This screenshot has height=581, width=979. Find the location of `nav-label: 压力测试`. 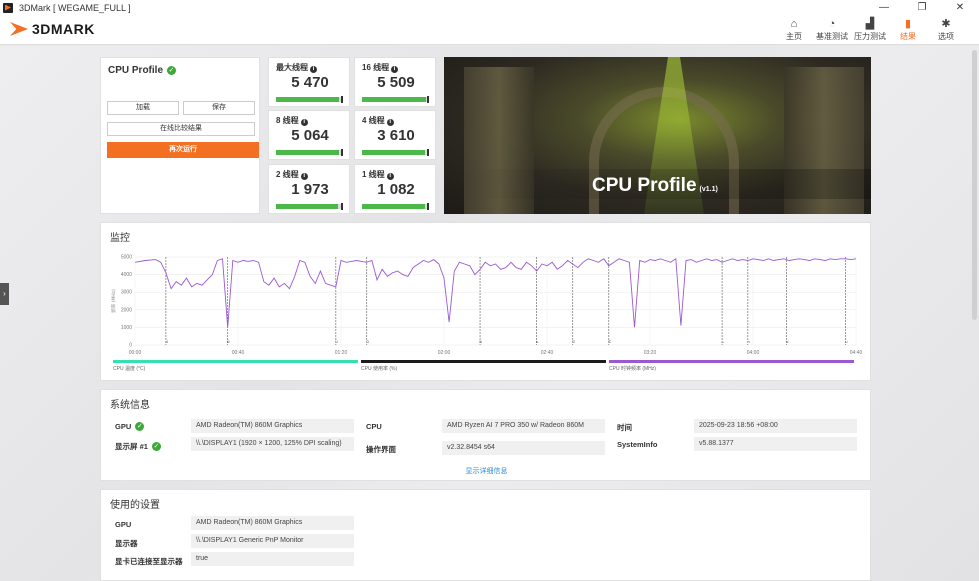

nav-label: 压力测试 is located at coordinates (870, 36).